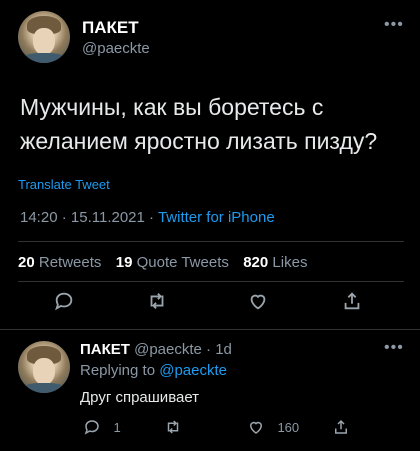 The height and width of the screenshot is (451, 420). Describe the element at coordinates (124, 262) in the screenshot. I see `quote-count: 19` at that location.